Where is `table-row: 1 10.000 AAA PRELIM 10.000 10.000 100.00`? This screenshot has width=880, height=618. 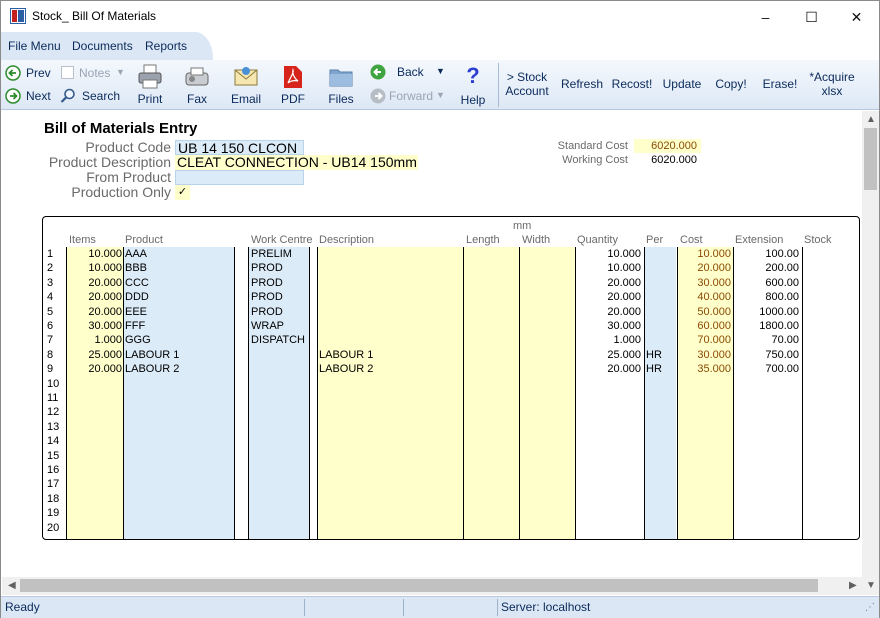 table-row: 1 10.000 AAA PRELIM 10.000 10.000 100.00 is located at coordinates (451, 254).